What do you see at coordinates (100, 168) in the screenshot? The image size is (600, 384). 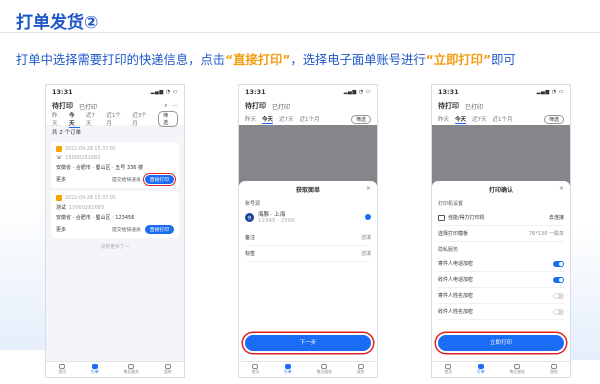 I see `order-address: 安徽省 · 合肥市 · 蜀山区 · 五号 336 楼` at bounding box center [100, 168].